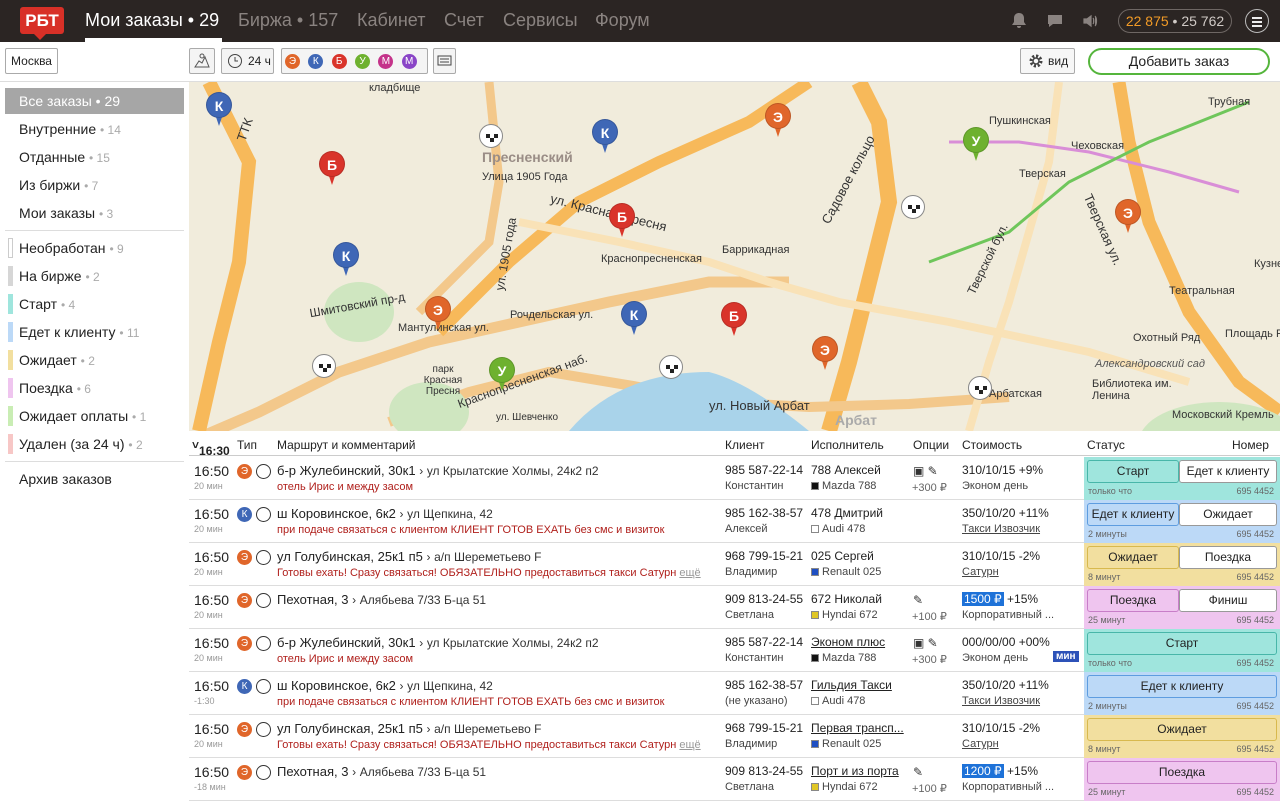 Image resolution: width=1280 pixels, height=801 pixels. I want to click on balance-pill: 22 875 • 25 762, so click(1175, 21).